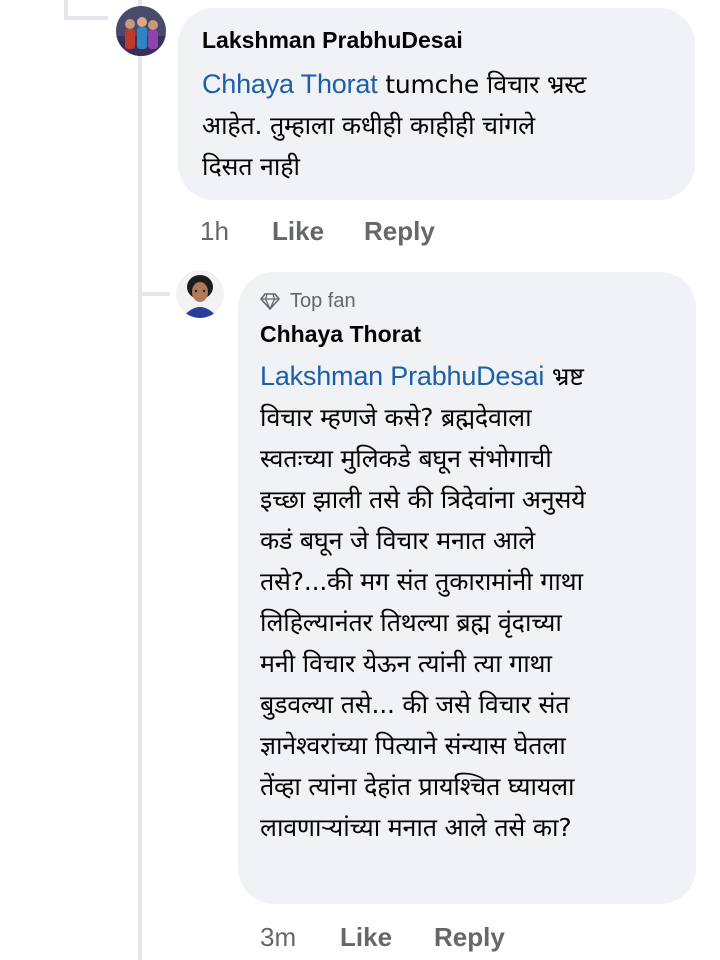 The height and width of the screenshot is (960, 720). Describe the element at coordinates (350, 233) in the screenshot. I see `comment-actions: 1h Like Reply` at that location.